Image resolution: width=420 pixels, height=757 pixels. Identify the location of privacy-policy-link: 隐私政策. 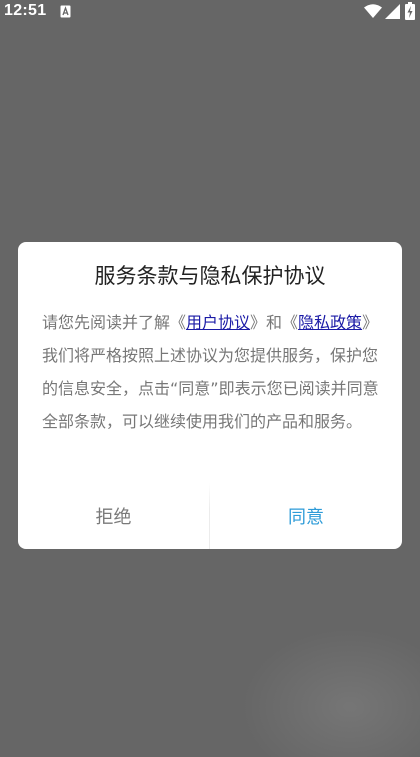
(330, 322).